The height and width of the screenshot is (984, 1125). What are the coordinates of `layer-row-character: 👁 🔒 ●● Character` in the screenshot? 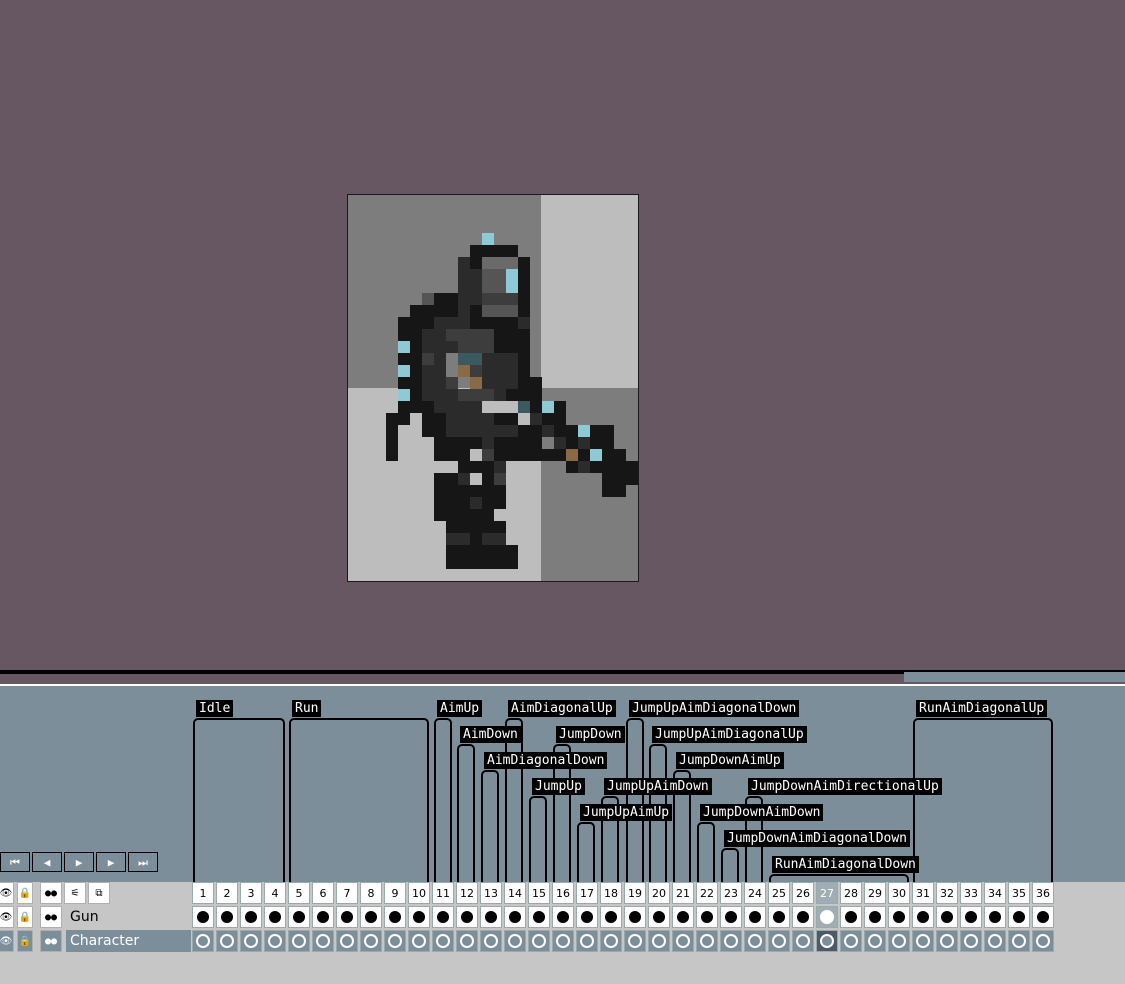 It's located at (562, 942).